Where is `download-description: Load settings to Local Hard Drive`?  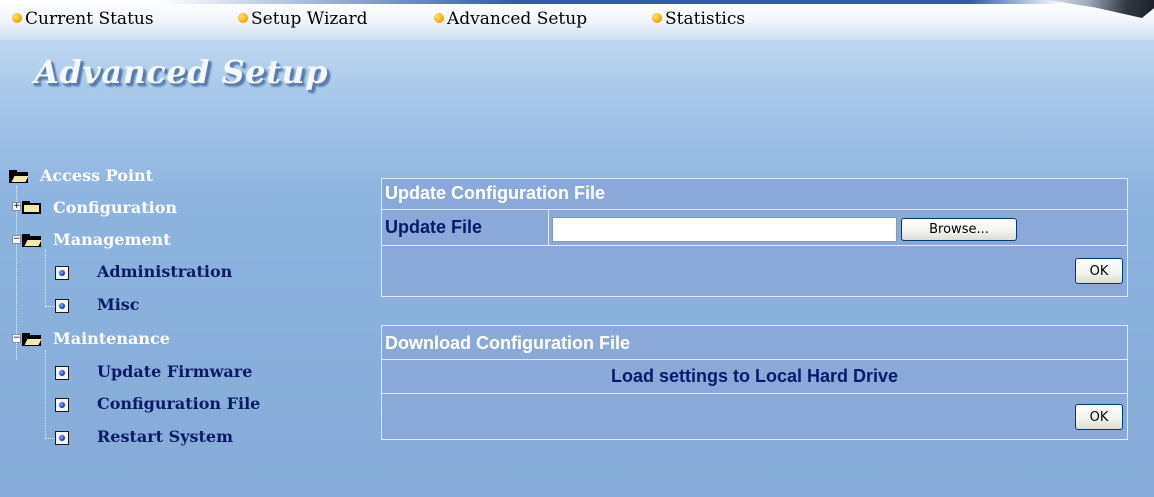
download-description: Load settings to Local Hard Drive is located at coordinates (754, 376).